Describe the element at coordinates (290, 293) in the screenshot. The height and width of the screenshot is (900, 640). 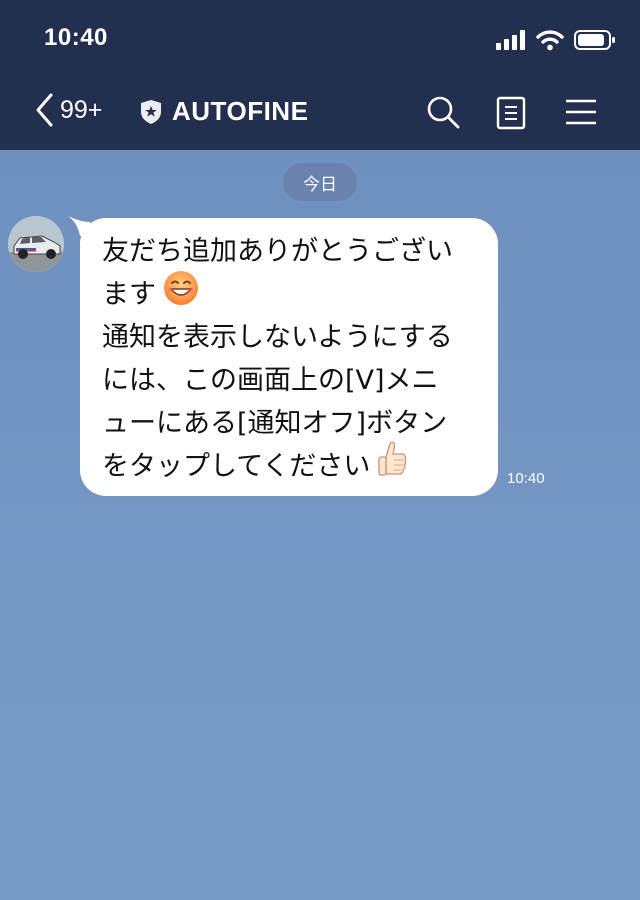
I see `message-line: ます` at that location.